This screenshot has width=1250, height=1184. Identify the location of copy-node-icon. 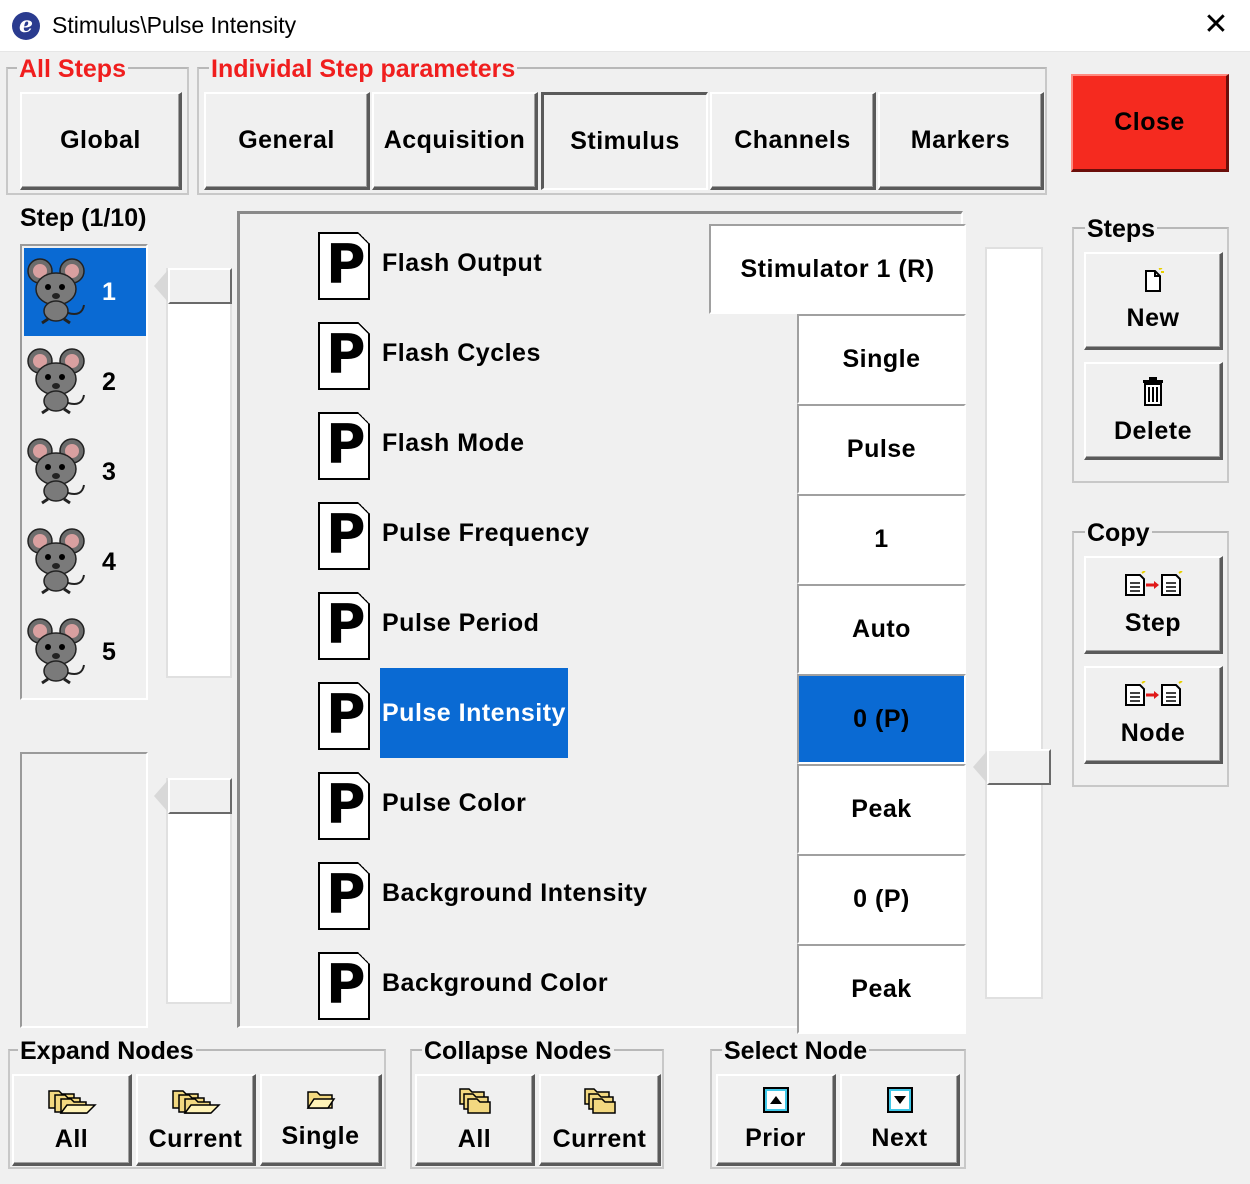
(1153, 697).